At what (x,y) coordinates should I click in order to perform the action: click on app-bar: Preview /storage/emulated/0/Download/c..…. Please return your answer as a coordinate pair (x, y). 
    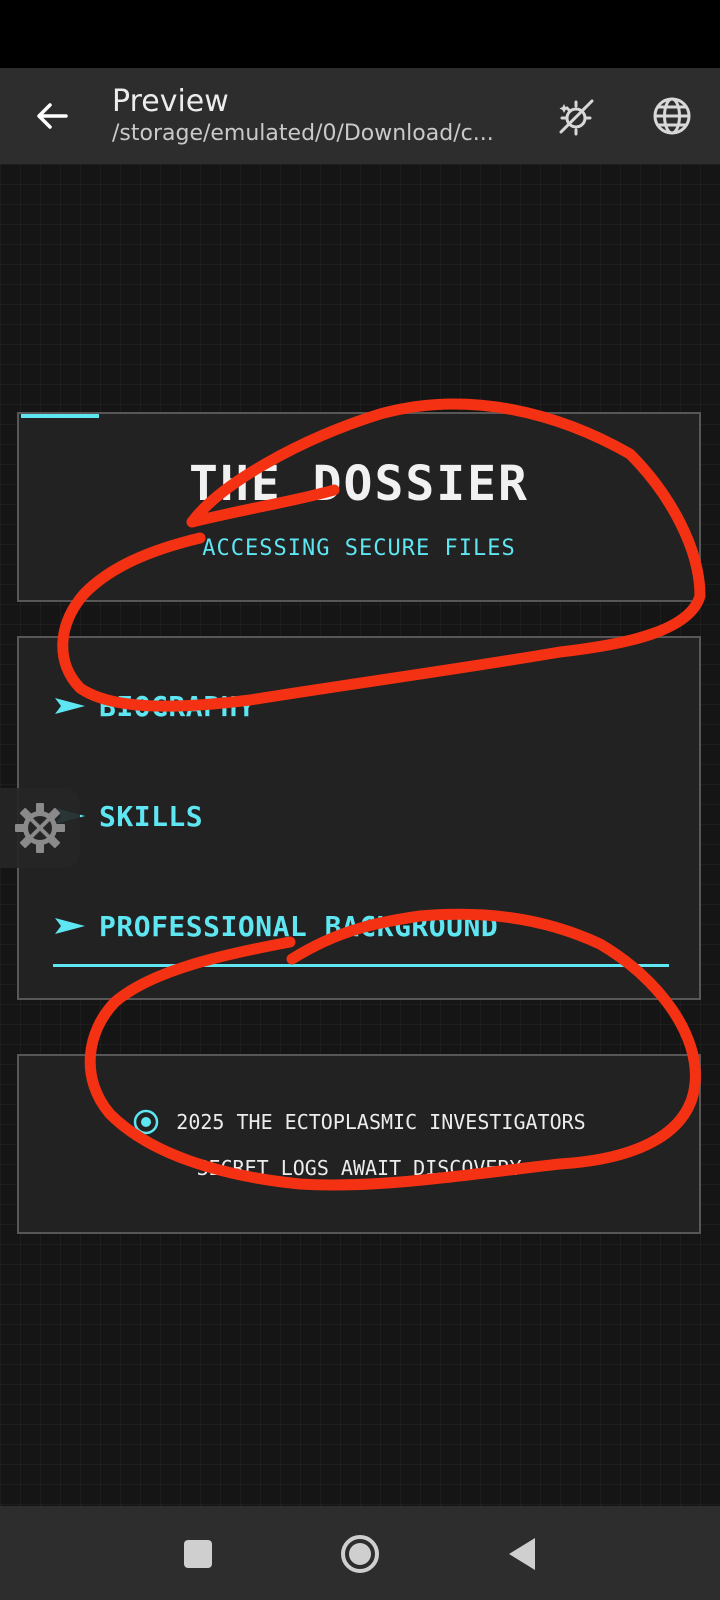
    Looking at the image, I should click on (360, 116).